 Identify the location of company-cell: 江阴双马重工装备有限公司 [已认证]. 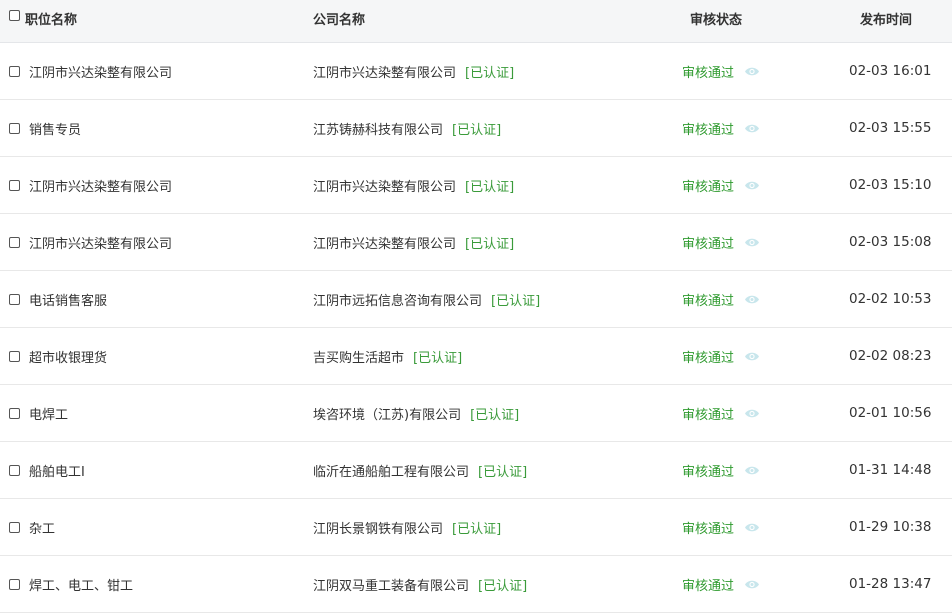
(420, 584).